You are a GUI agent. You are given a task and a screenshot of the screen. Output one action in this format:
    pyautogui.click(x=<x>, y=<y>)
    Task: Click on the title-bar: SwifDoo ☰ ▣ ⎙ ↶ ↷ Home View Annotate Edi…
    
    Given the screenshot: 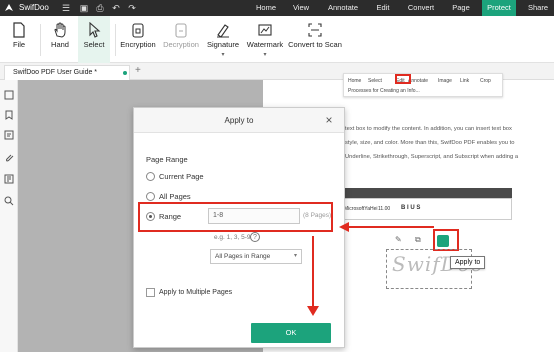 What is the action you would take?
    pyautogui.click(x=277, y=8)
    